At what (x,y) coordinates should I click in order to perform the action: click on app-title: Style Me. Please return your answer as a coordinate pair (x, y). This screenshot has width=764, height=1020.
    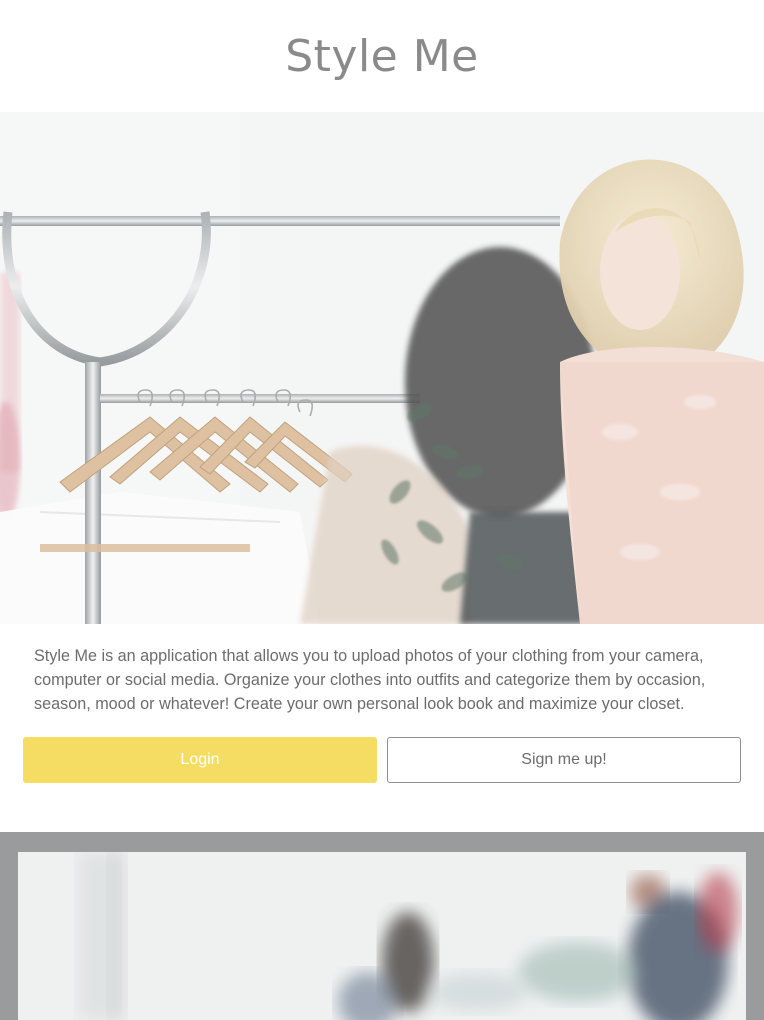
    Looking at the image, I should click on (382, 56).